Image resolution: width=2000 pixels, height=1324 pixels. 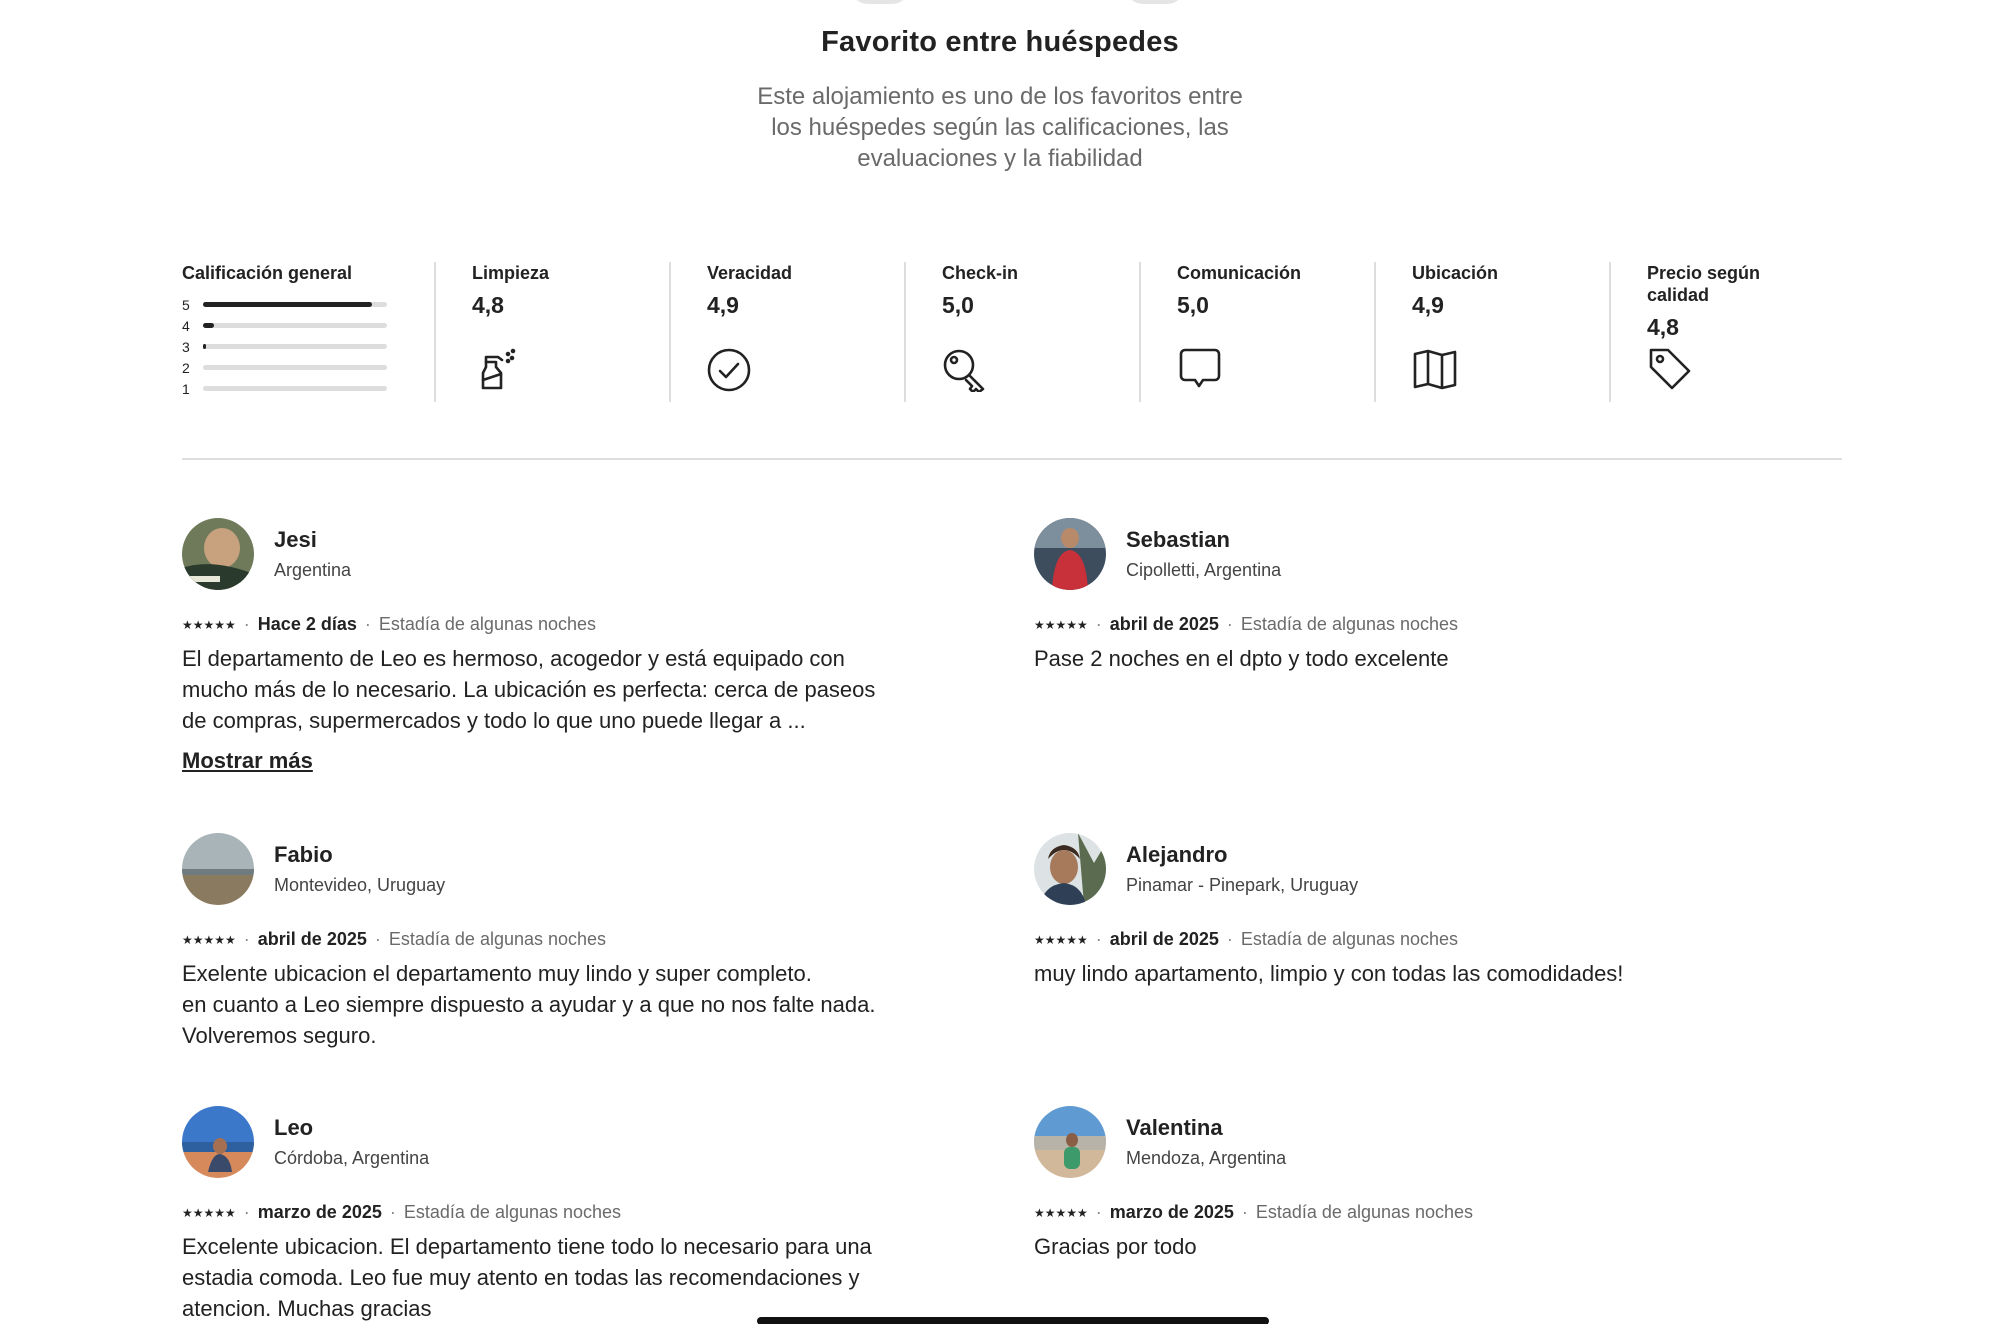 I want to click on rating-bar-row: 5, so click(x=285, y=304).